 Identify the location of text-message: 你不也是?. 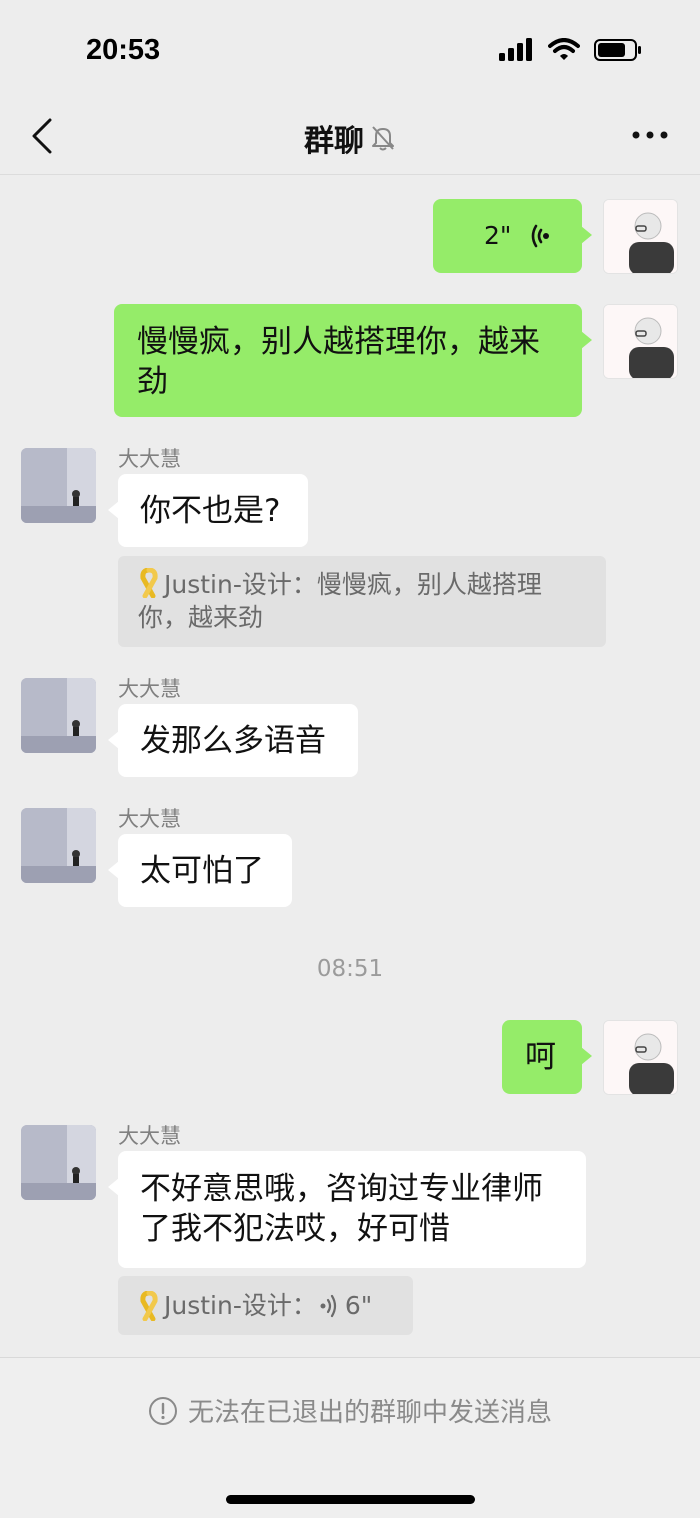
(208, 510).